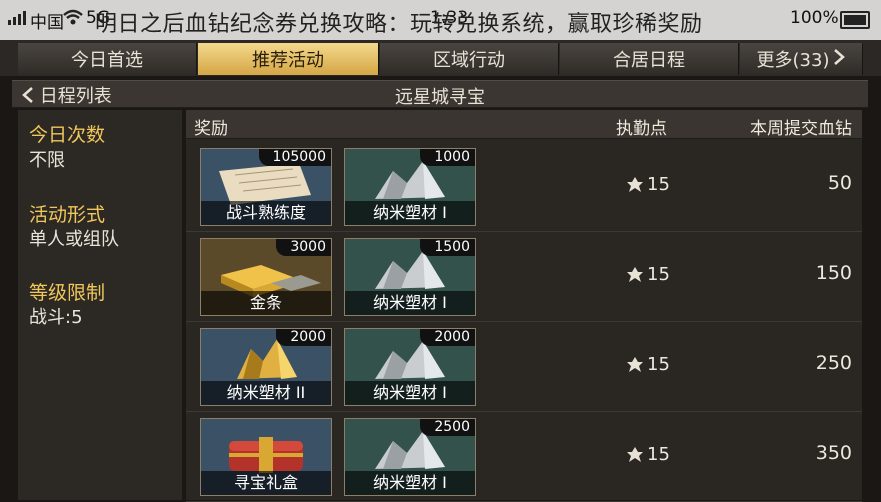 The height and width of the screenshot is (502, 881). What do you see at coordinates (399, 24) in the screenshot?
I see `overlay-title: 明日之后血钻纪念券兑换攻略：玩转兑换系统，赢取珍稀奖励` at bounding box center [399, 24].